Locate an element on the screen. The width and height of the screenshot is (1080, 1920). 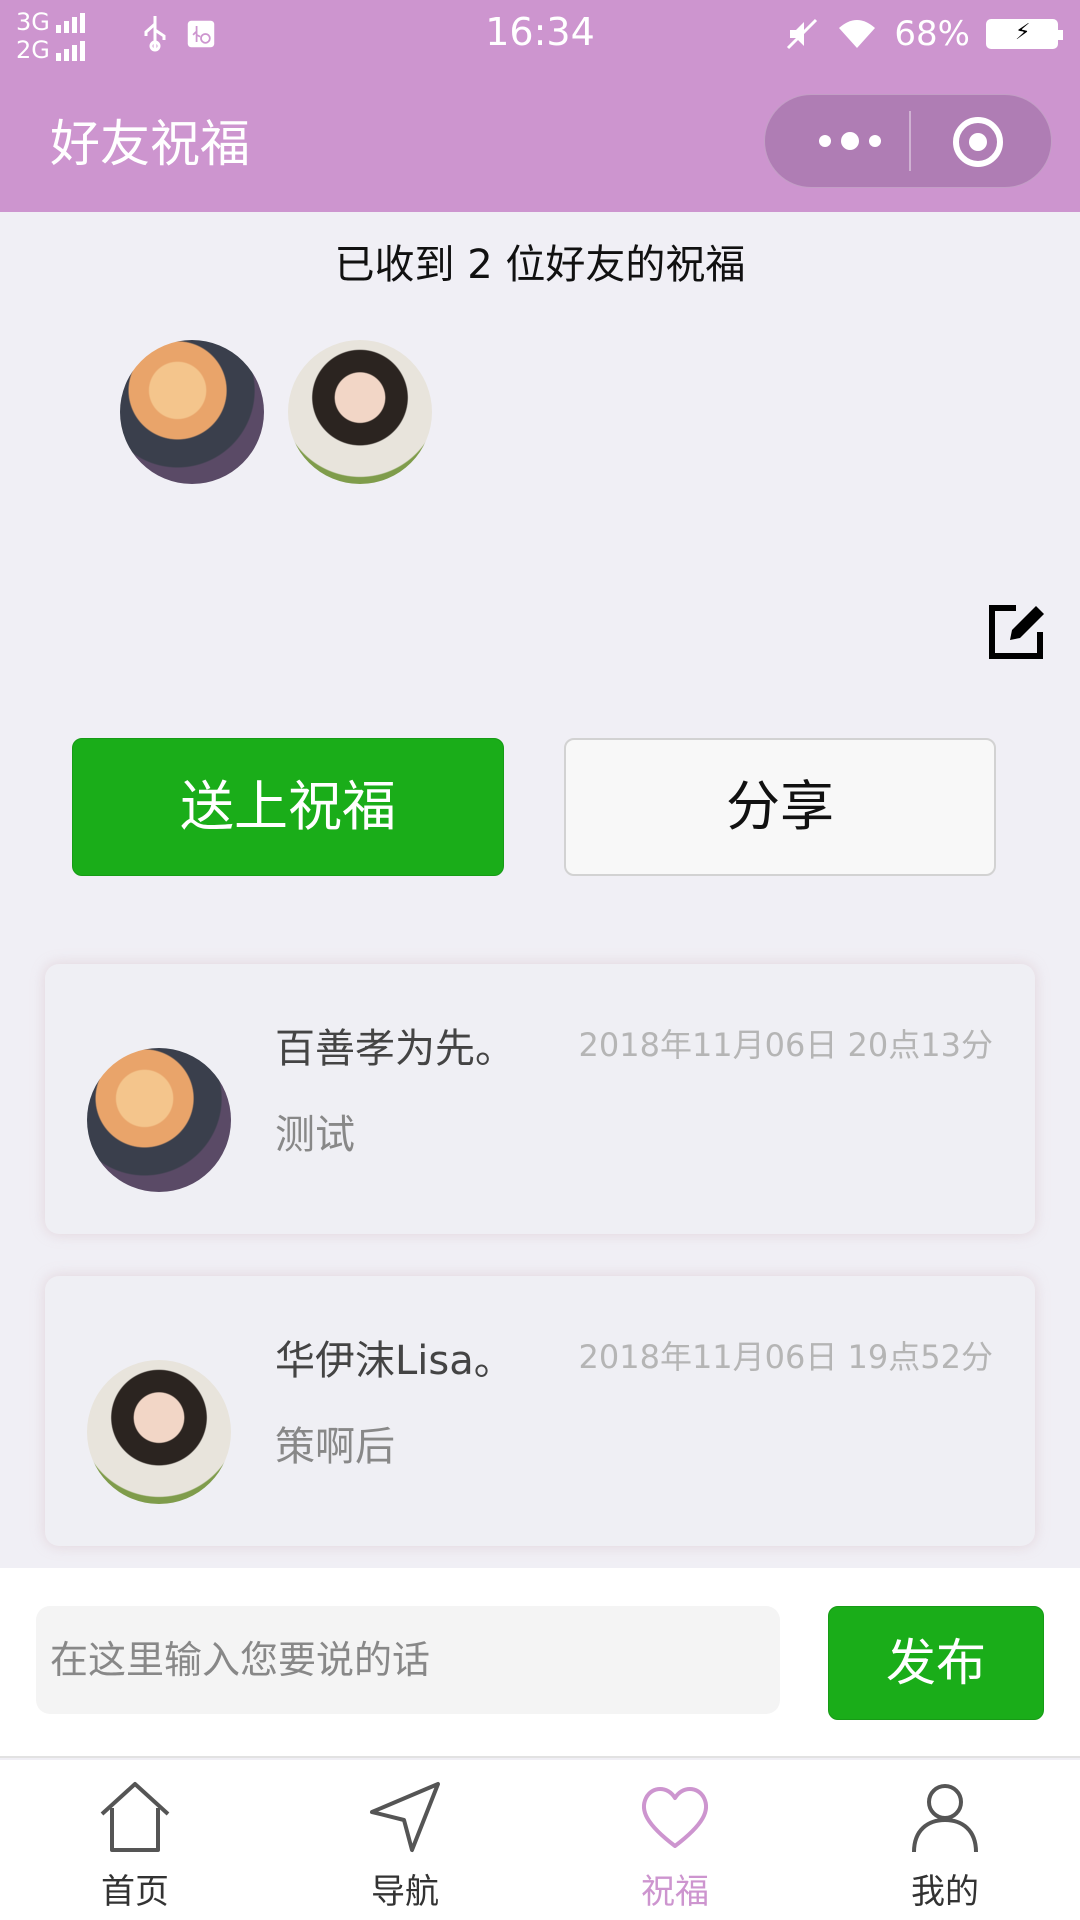
tab-home: 首页 is located at coordinates (135, 1840).